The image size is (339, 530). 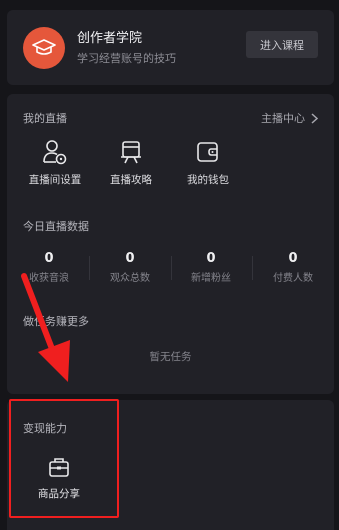 I want to click on tool-label: 我的钱包, so click(x=208, y=180).